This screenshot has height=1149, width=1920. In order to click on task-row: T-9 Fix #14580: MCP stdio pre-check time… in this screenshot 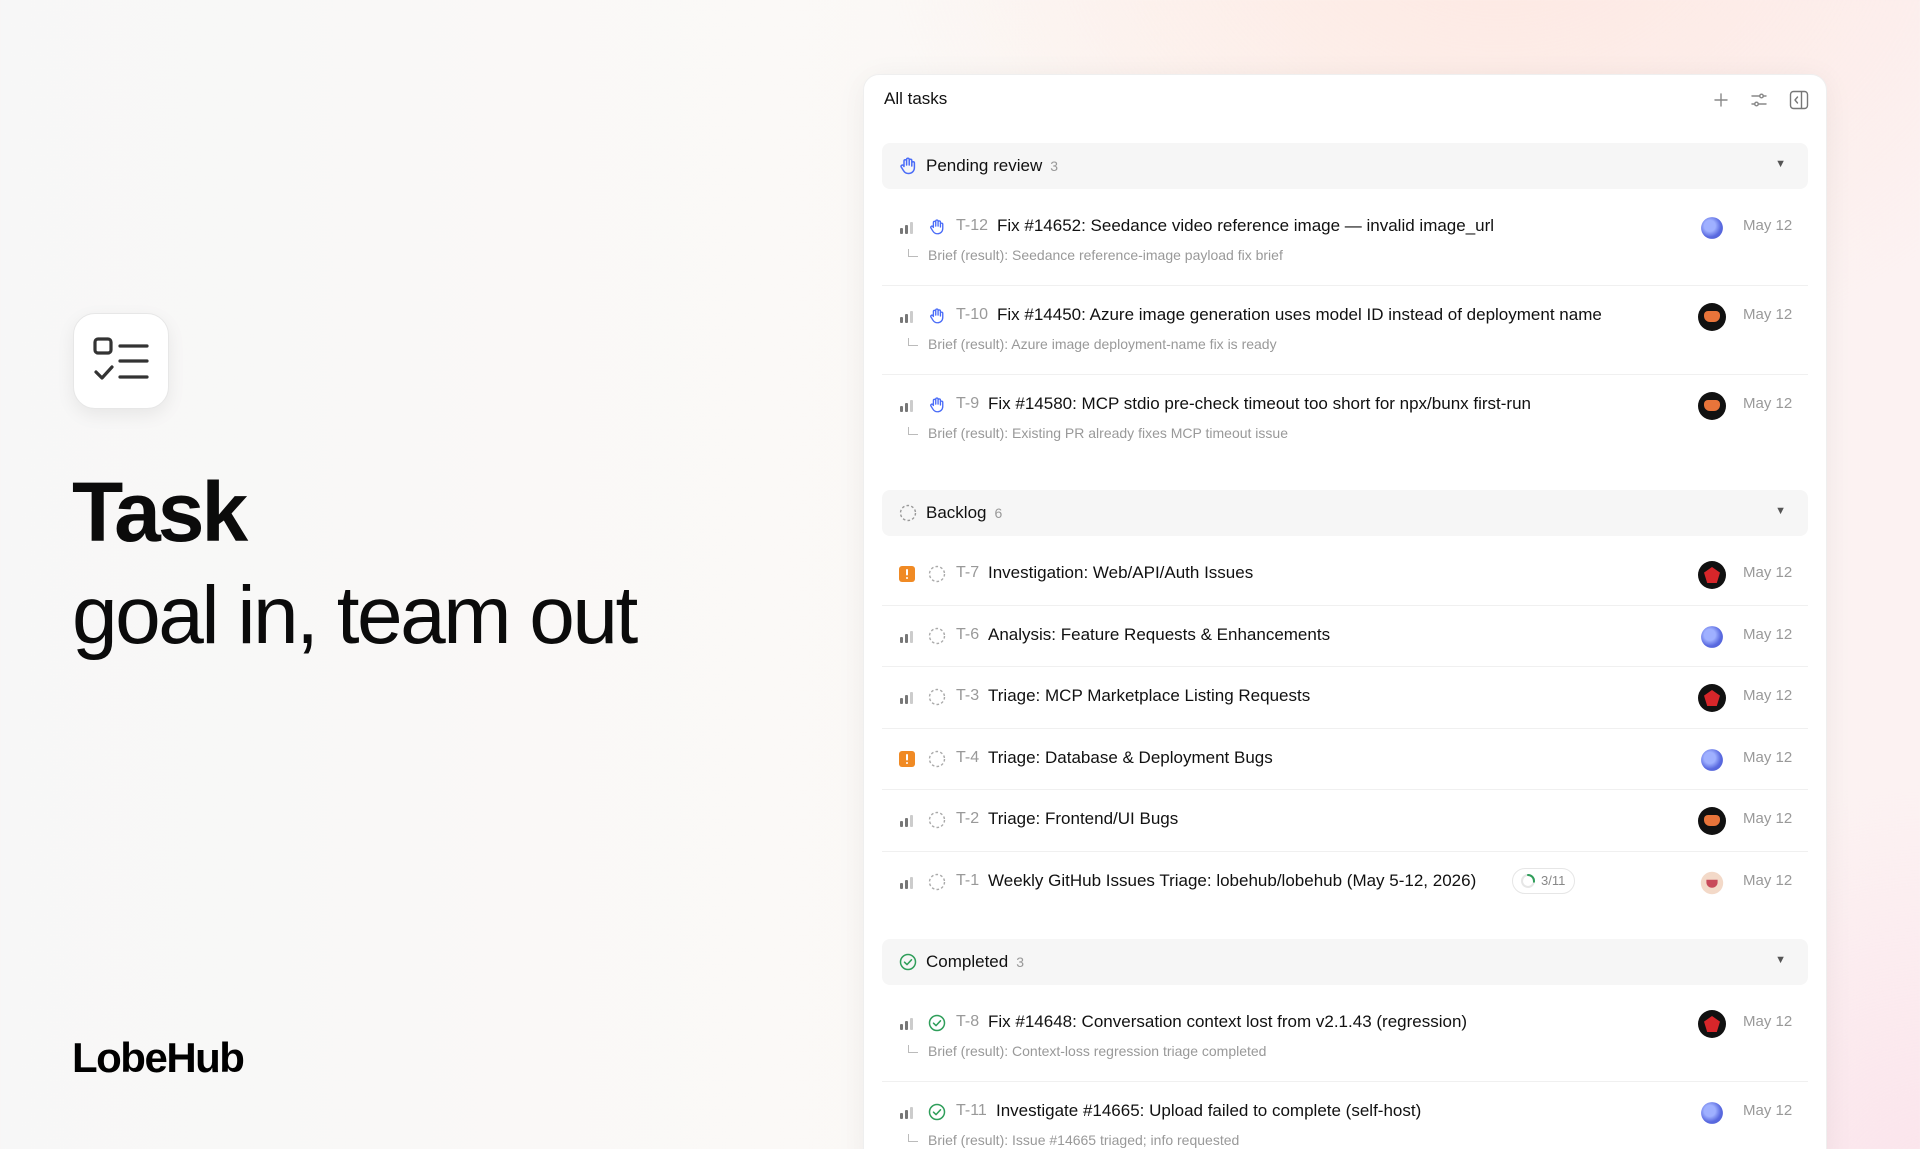, I will do `click(1345, 419)`.